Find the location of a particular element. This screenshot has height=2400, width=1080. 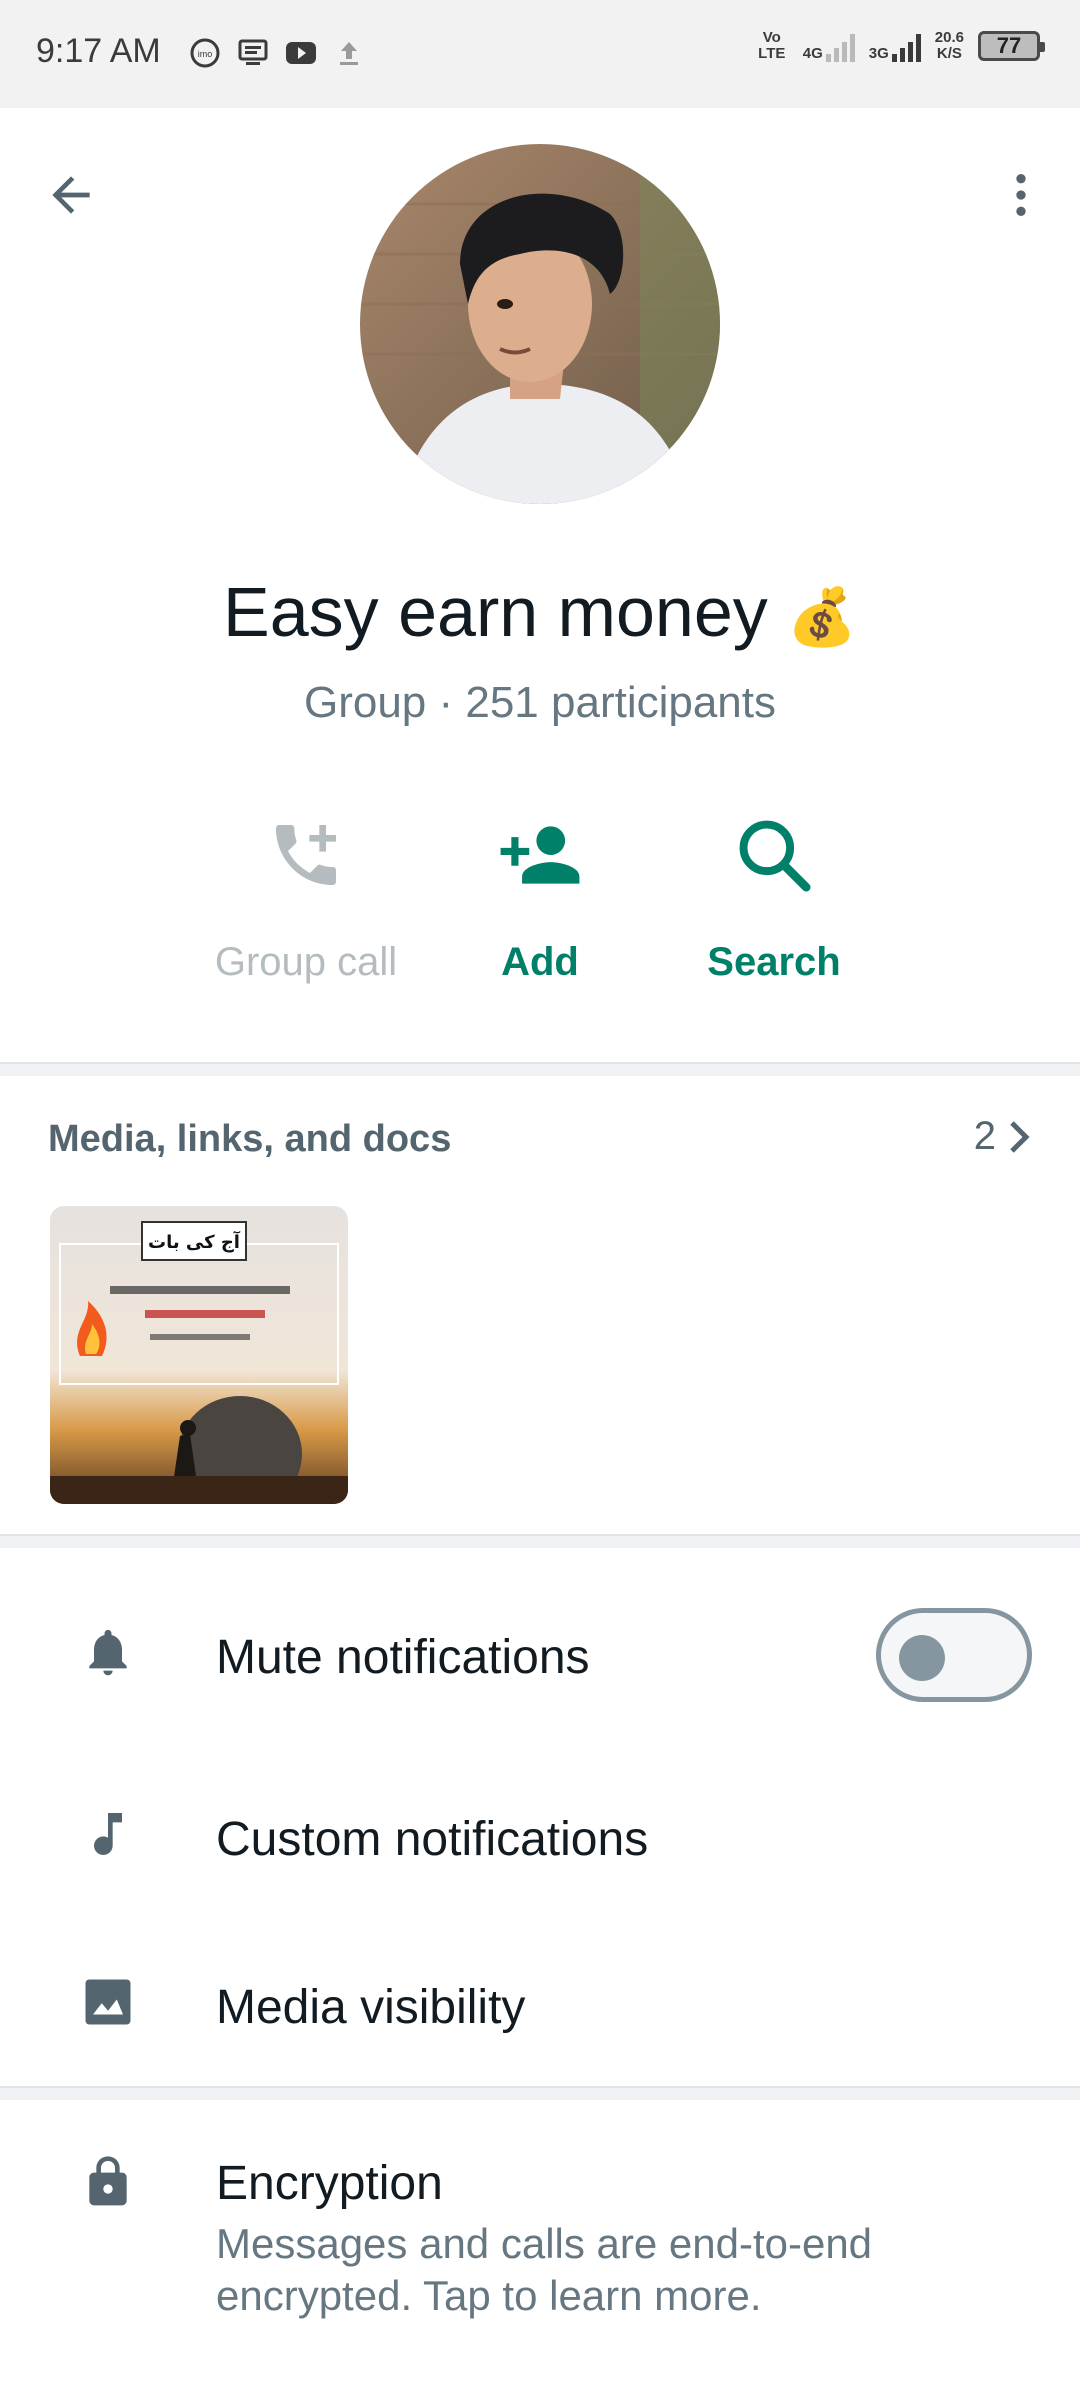

media-visibility-label: Media visibility is located at coordinates (371, 2007).